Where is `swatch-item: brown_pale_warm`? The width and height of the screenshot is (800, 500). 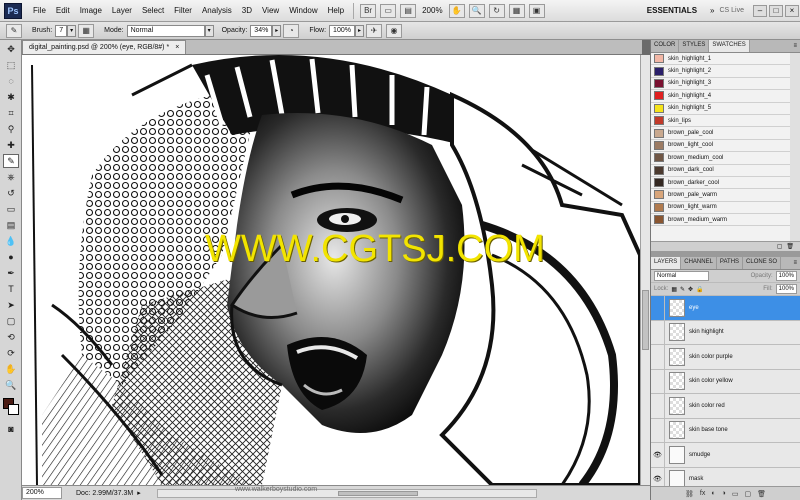 swatch-item: brown_pale_warm is located at coordinates (720, 195).